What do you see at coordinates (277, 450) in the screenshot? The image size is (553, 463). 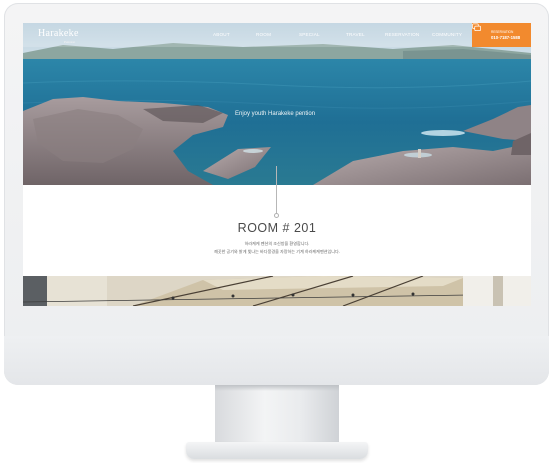 I see `monitor-stand-base` at bounding box center [277, 450].